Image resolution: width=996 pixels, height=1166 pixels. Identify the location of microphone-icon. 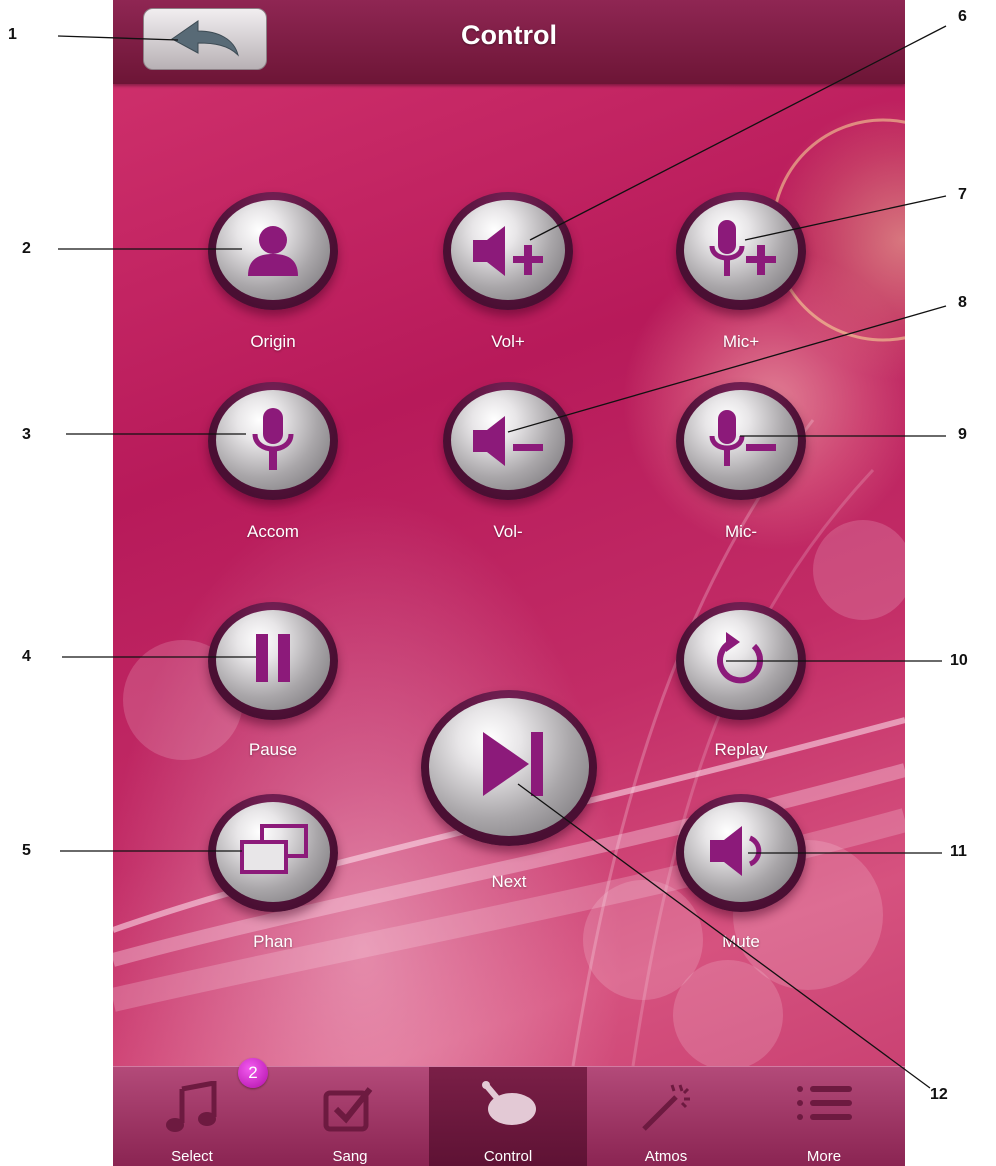
(273, 439).